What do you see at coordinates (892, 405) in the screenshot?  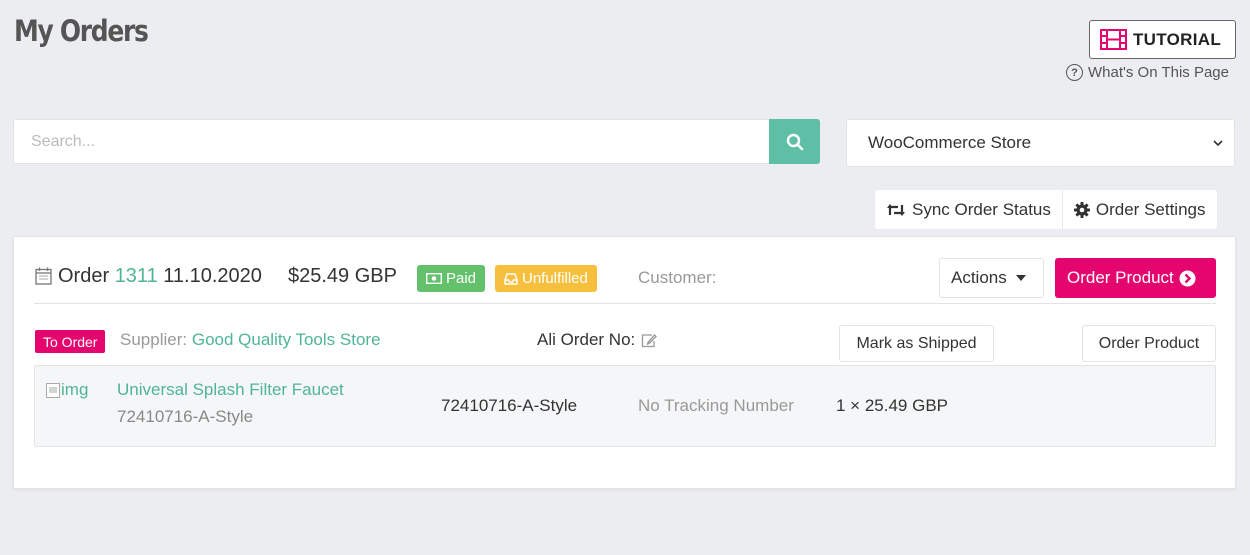 I see `quantity-price: 1 × 25.49 GBP` at bounding box center [892, 405].